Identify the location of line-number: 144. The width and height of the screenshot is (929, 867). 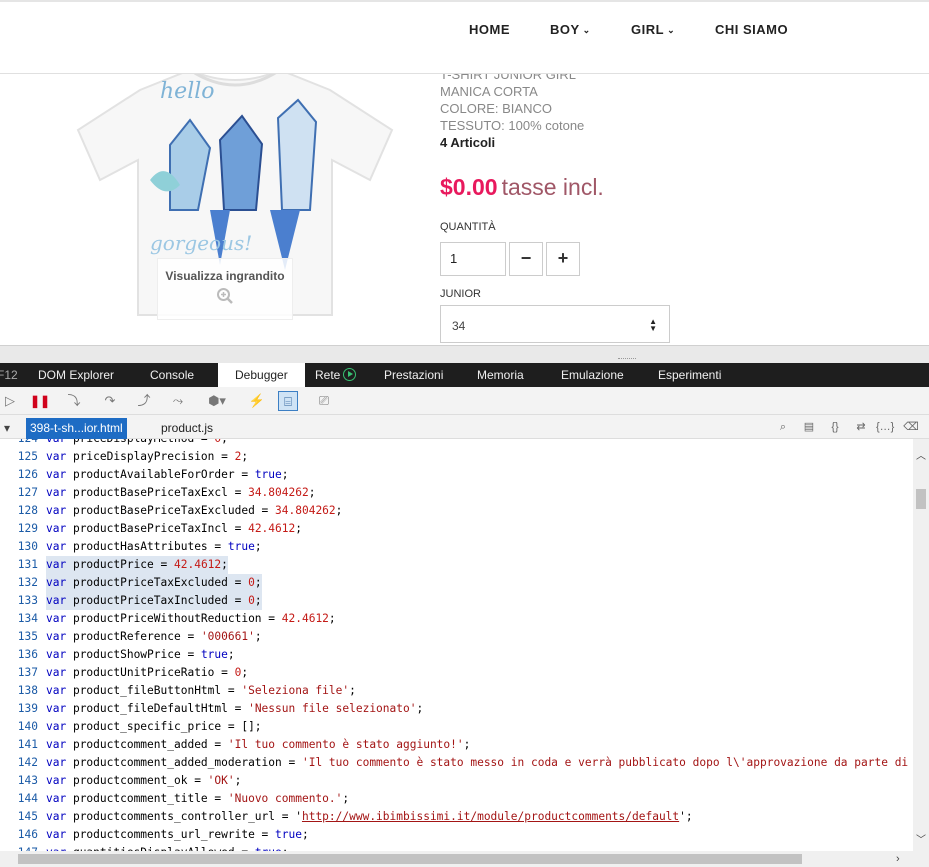
(23, 799).